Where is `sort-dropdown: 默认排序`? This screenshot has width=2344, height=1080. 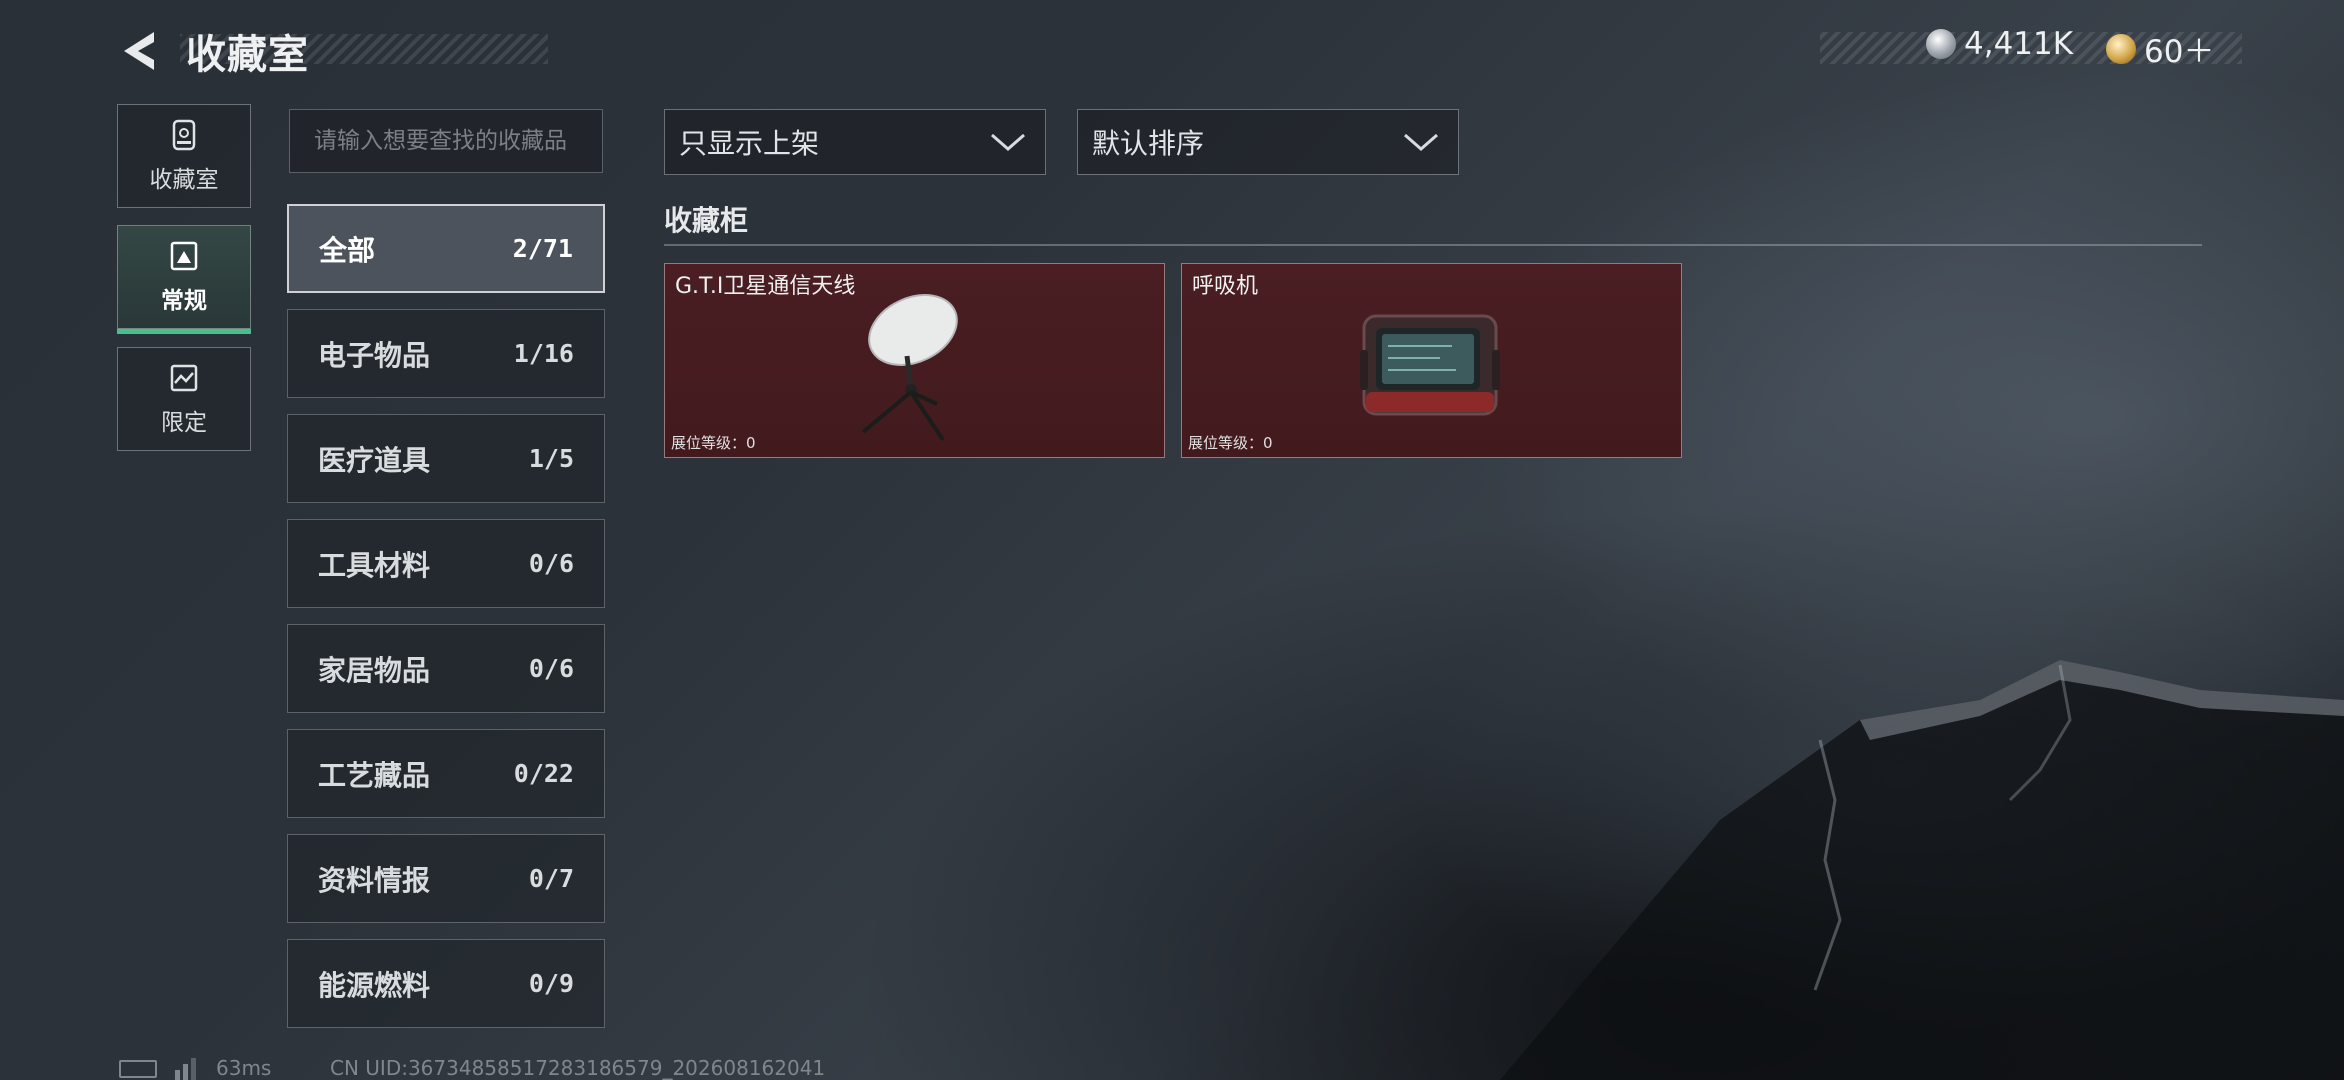
sort-dropdown: 默认排序 is located at coordinates (1268, 142).